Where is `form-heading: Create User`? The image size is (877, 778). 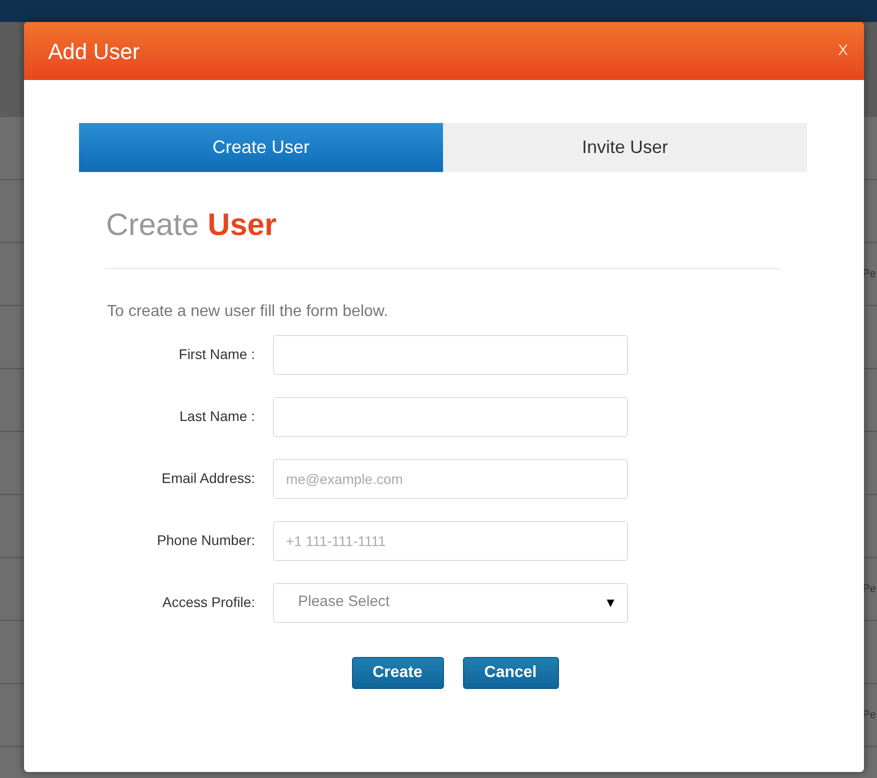
form-heading: Create User is located at coordinates (192, 225).